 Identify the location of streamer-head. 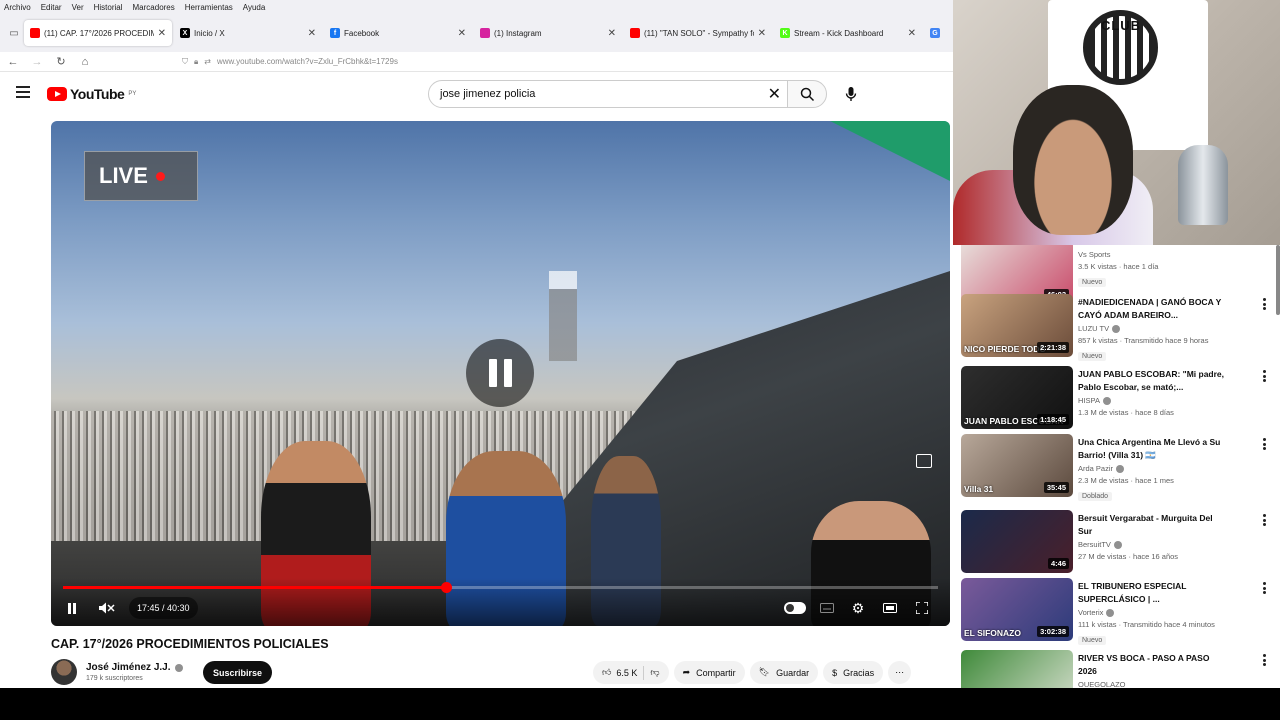
(1073, 160).